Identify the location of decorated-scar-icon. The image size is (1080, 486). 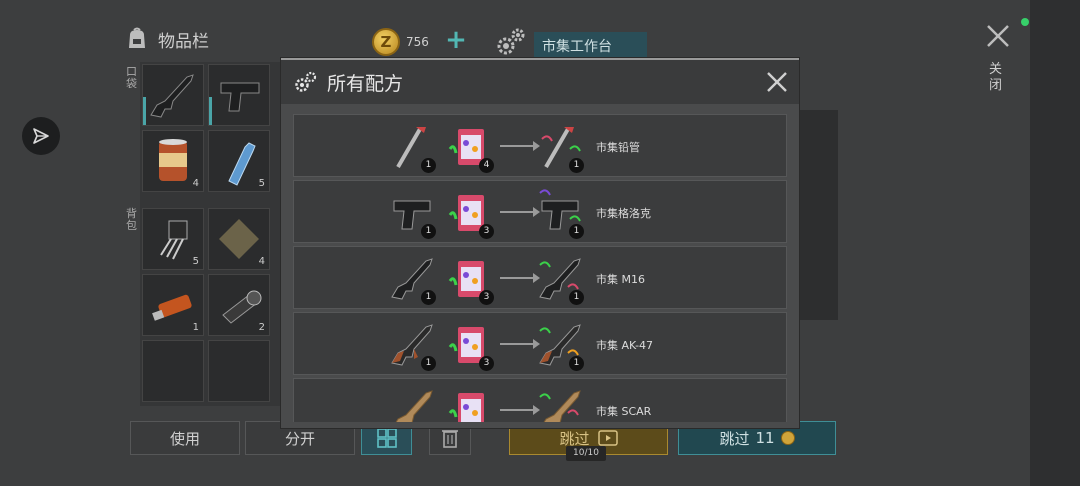
(560, 406).